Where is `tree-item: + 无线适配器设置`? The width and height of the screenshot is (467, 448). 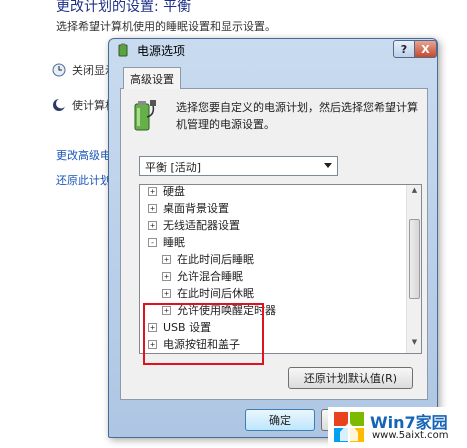 tree-item: + 无线适配器设置 is located at coordinates (194, 225).